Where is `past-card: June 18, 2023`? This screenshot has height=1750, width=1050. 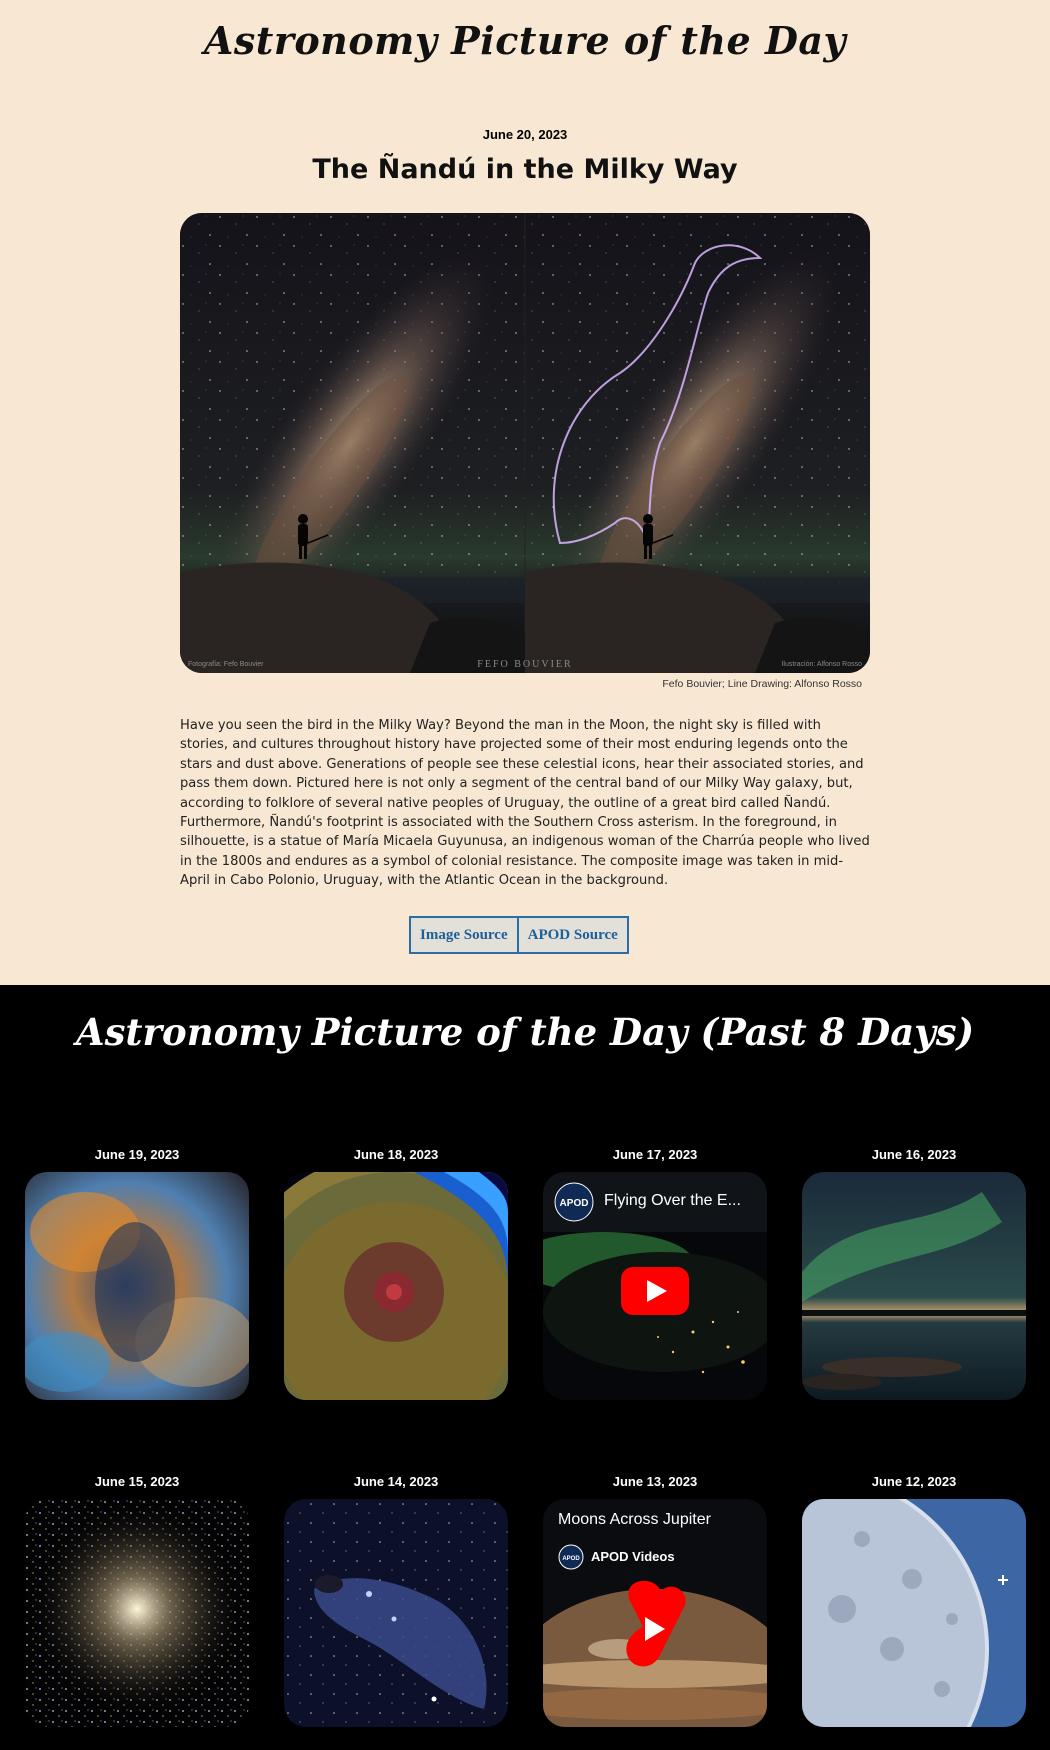
past-card: June 18, 2023 is located at coordinates (396, 1272).